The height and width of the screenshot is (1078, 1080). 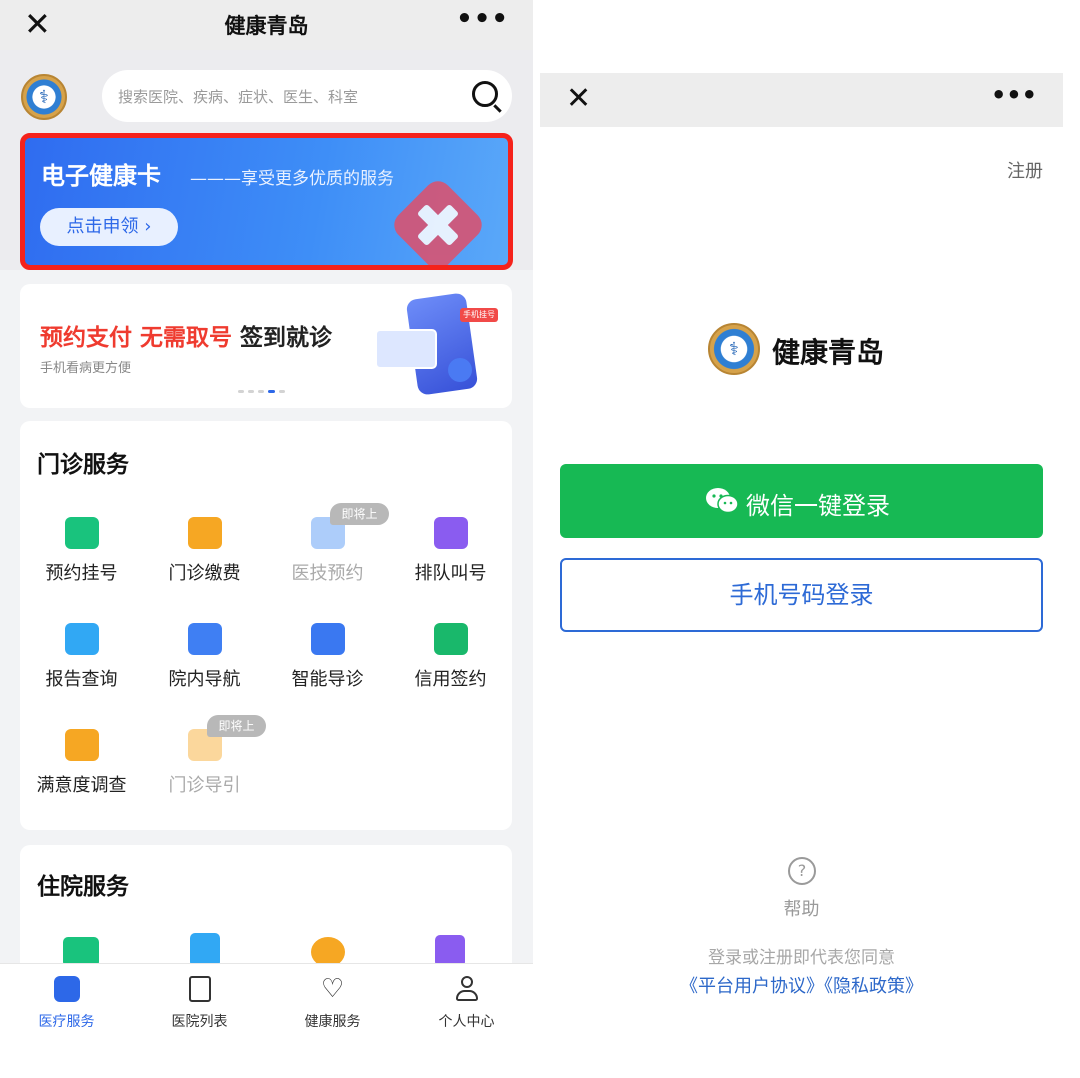 I want to click on carousel-dot-active, so click(x=271, y=391).